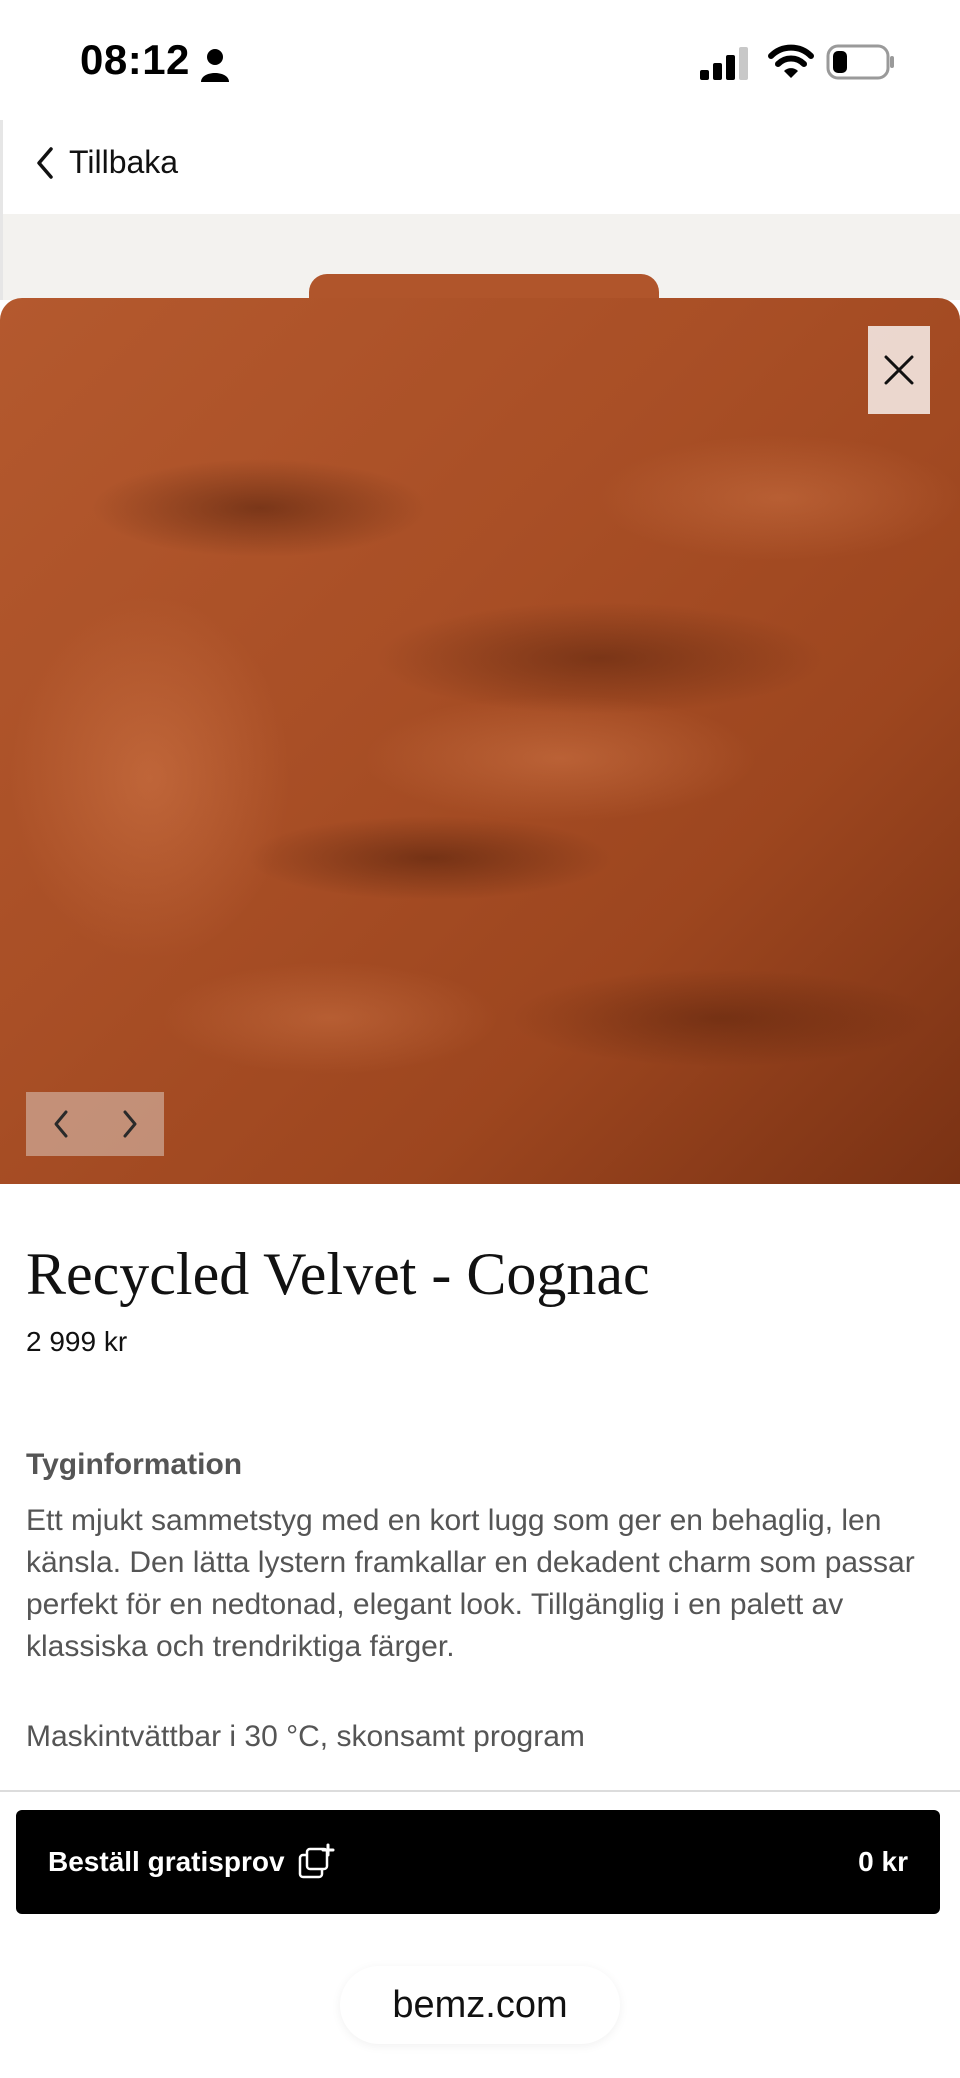  Describe the element at coordinates (134, 1464) in the screenshot. I see `fabric-info-heading: Tyginformation` at that location.